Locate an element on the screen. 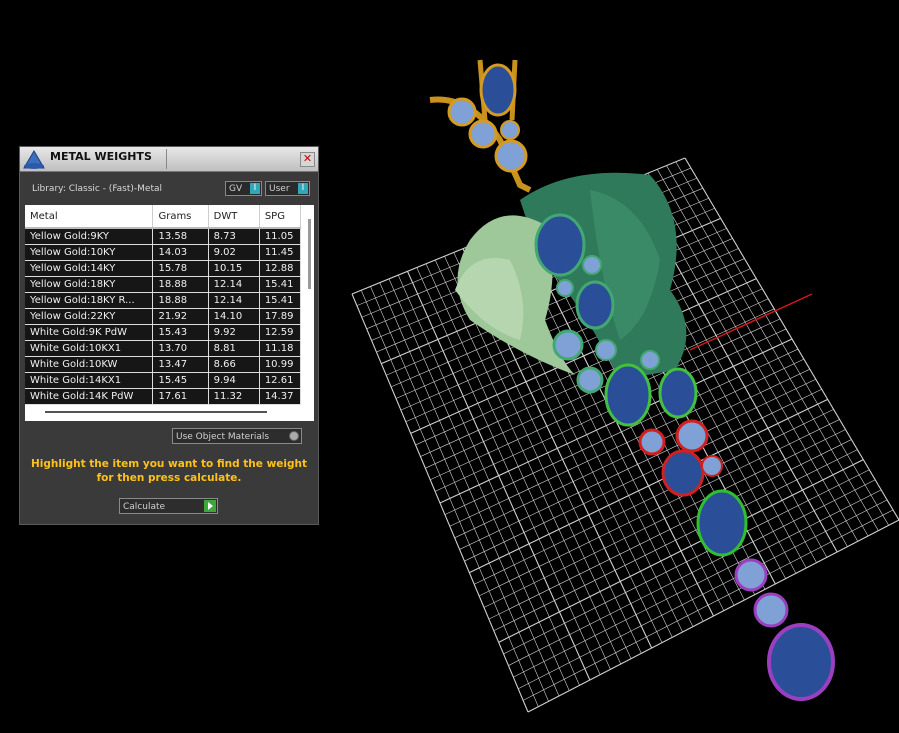 This screenshot has width=899, height=733. cell-metal: Yellow Gold:10KY is located at coordinates (89, 252).